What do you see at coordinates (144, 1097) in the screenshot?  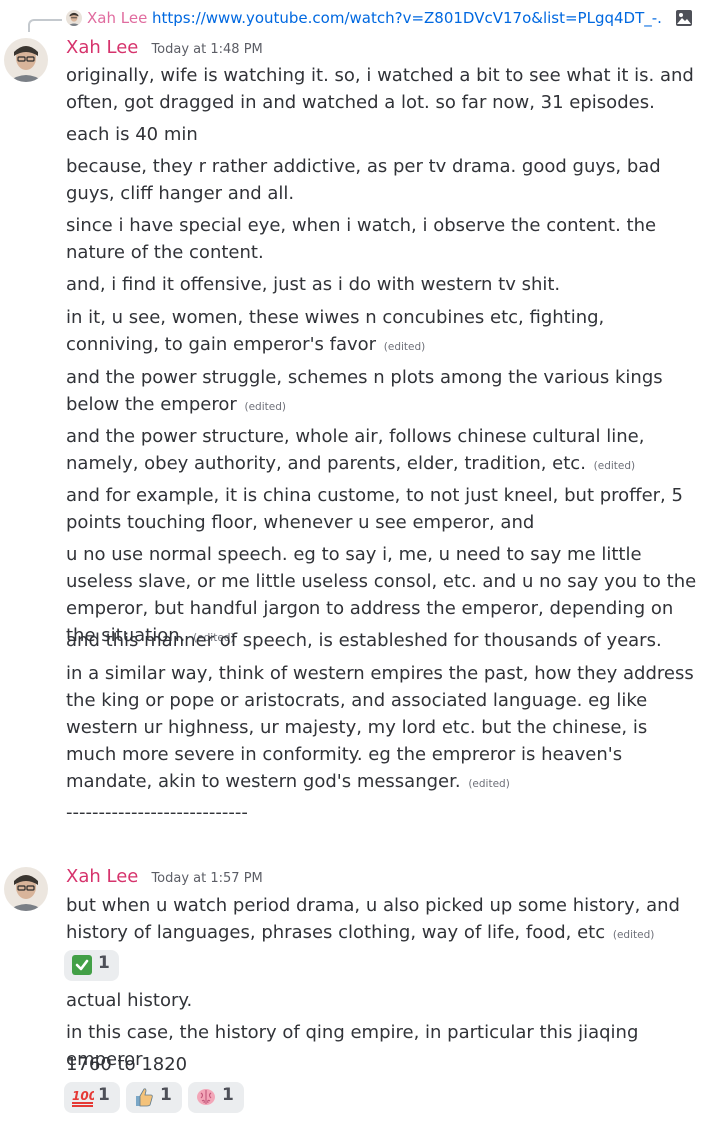 I see `thumbs-up-icon` at bounding box center [144, 1097].